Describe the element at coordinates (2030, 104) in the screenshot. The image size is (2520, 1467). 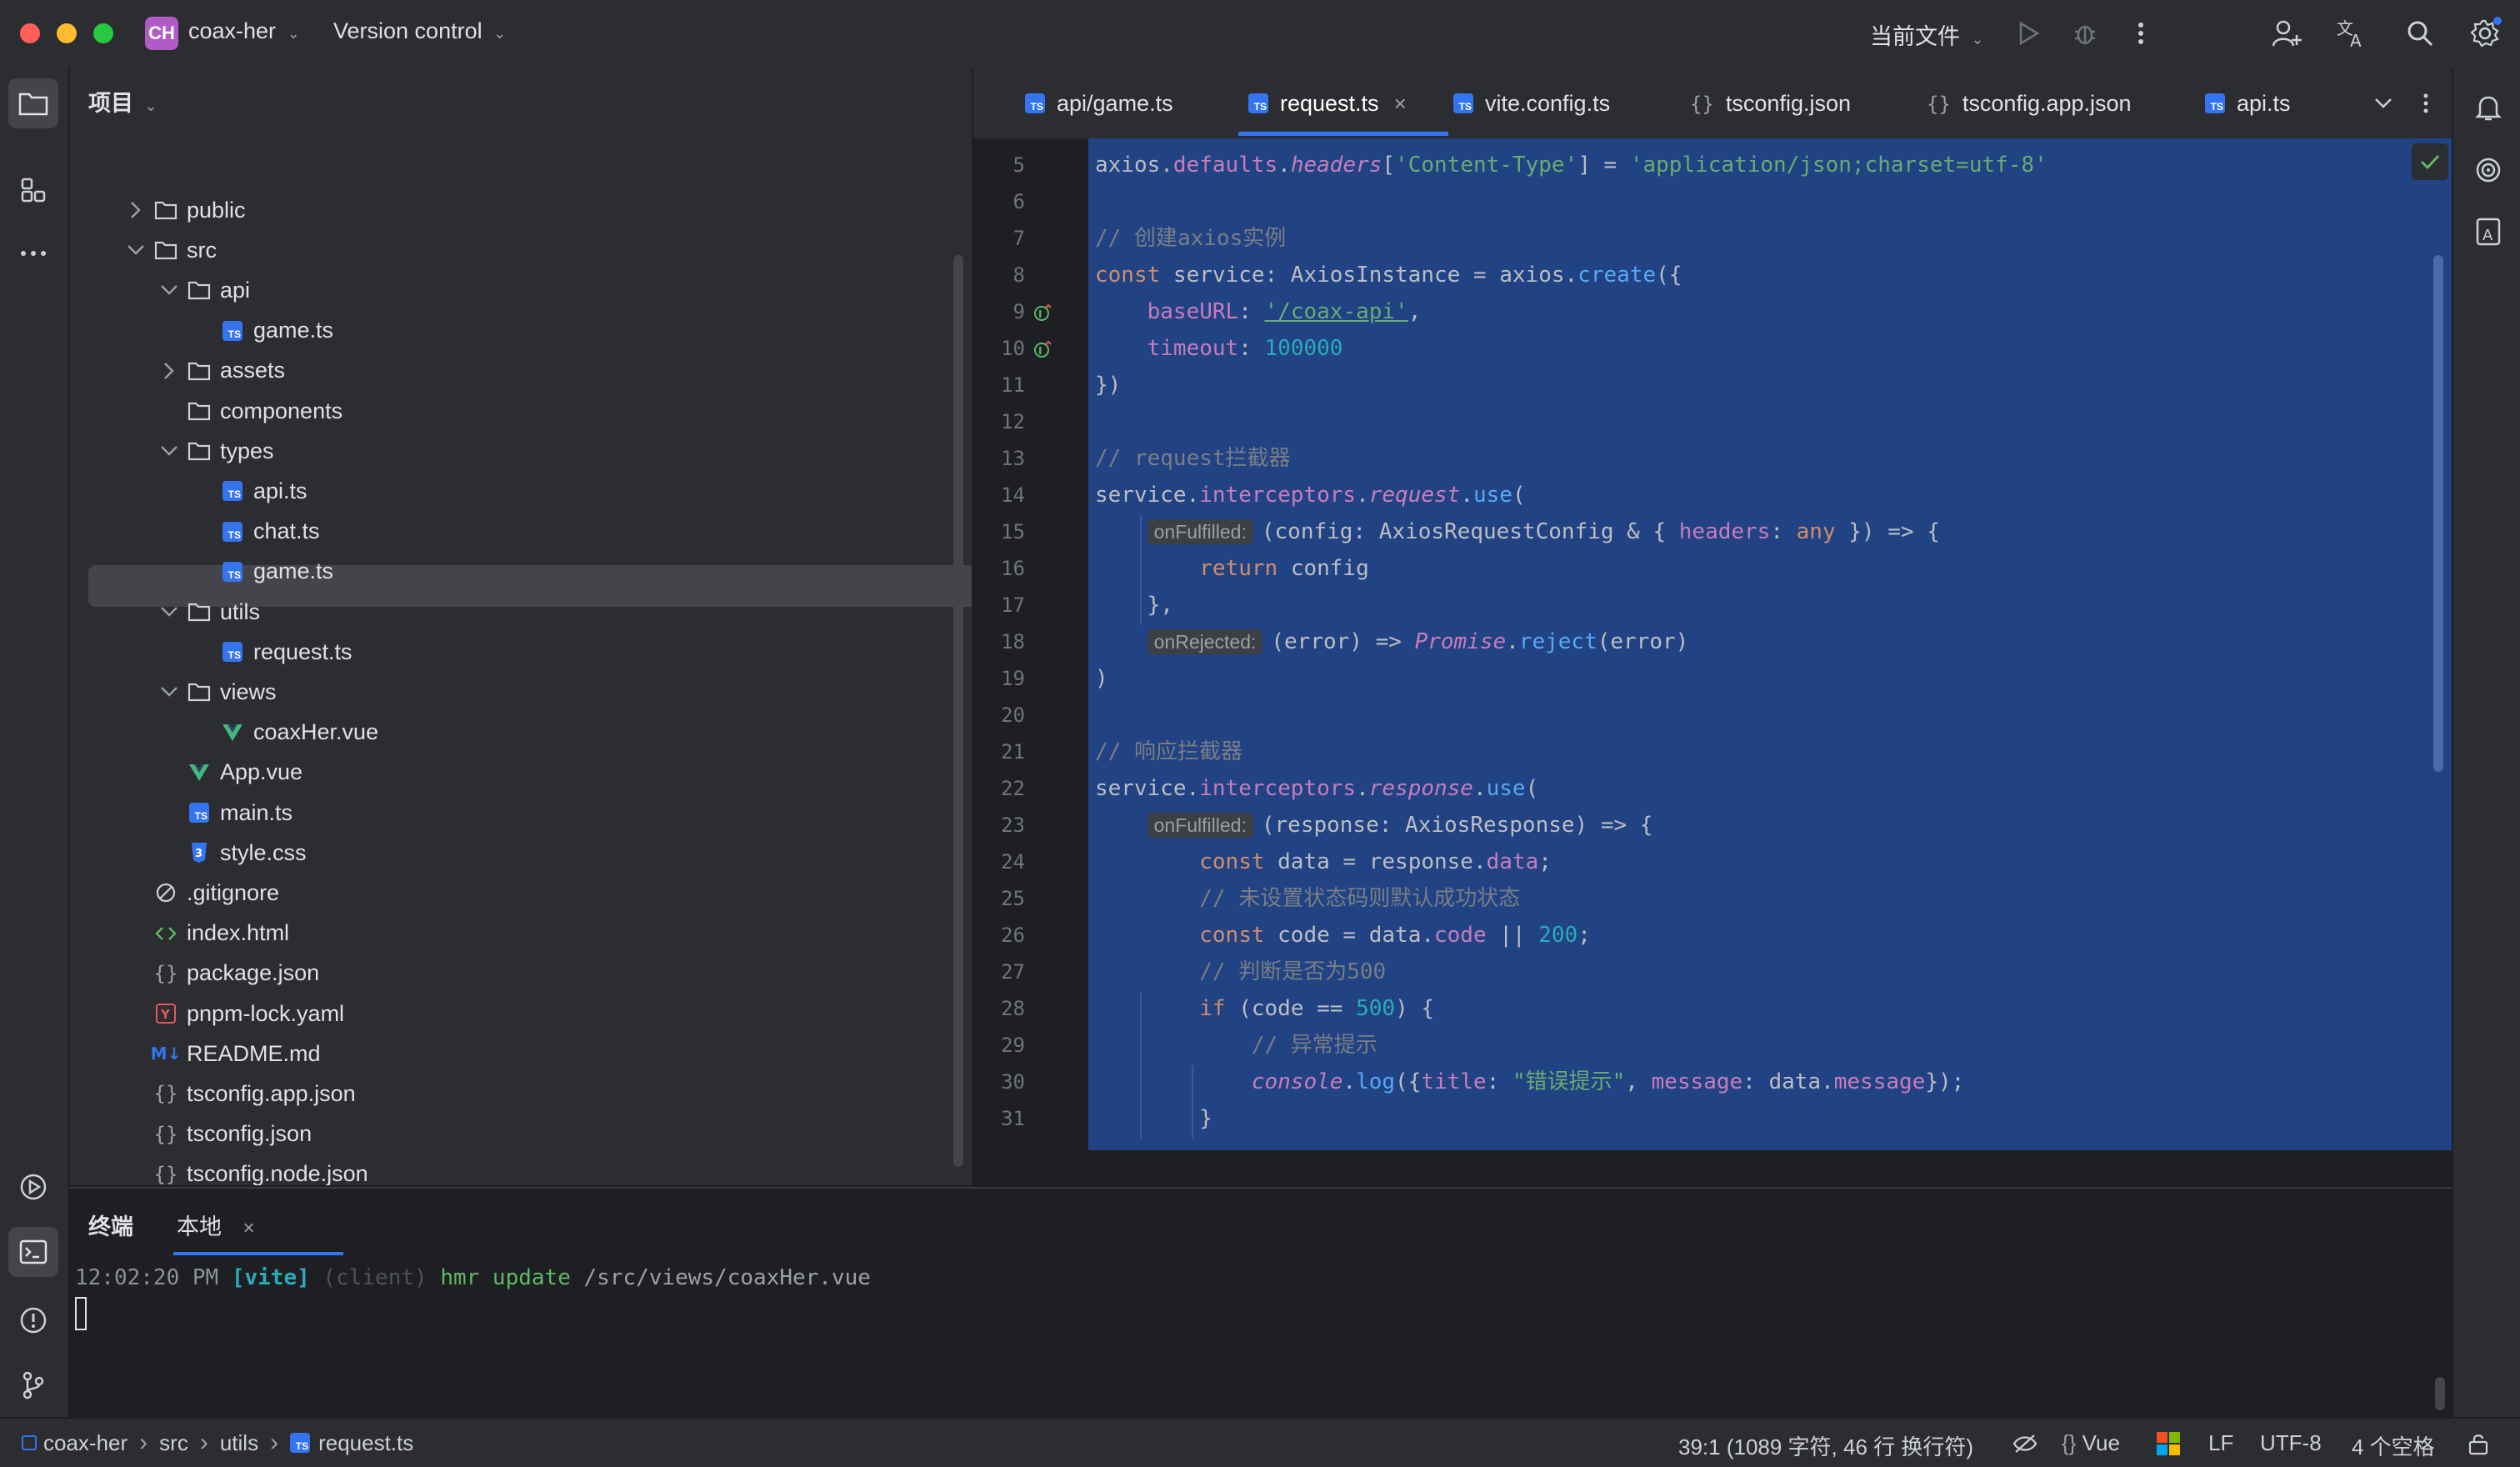
I see `editor-tab-tsconfig-app-json: {} tsconfig.app.json` at that location.